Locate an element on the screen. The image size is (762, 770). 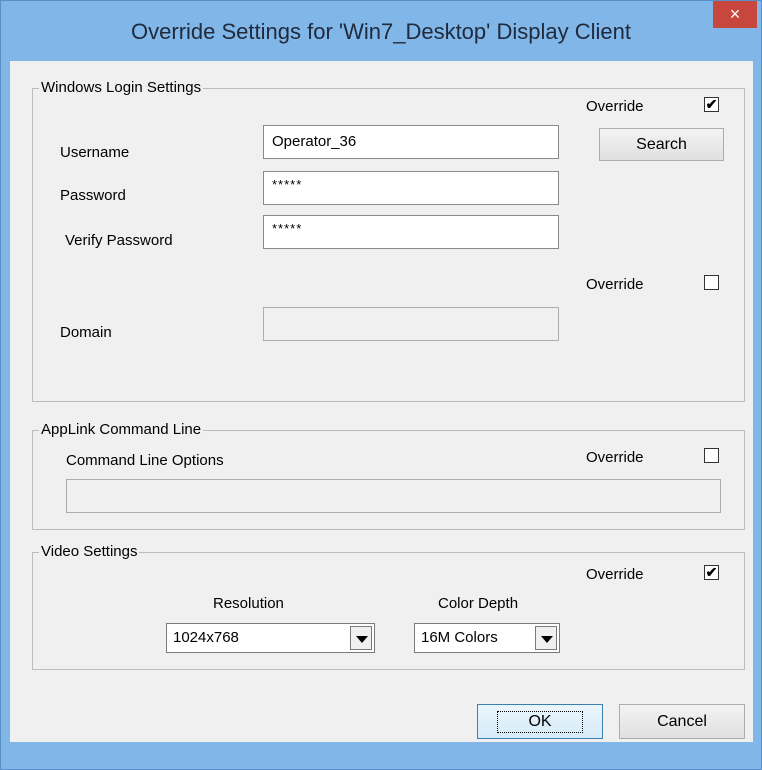
search-button: Search is located at coordinates (661, 144).